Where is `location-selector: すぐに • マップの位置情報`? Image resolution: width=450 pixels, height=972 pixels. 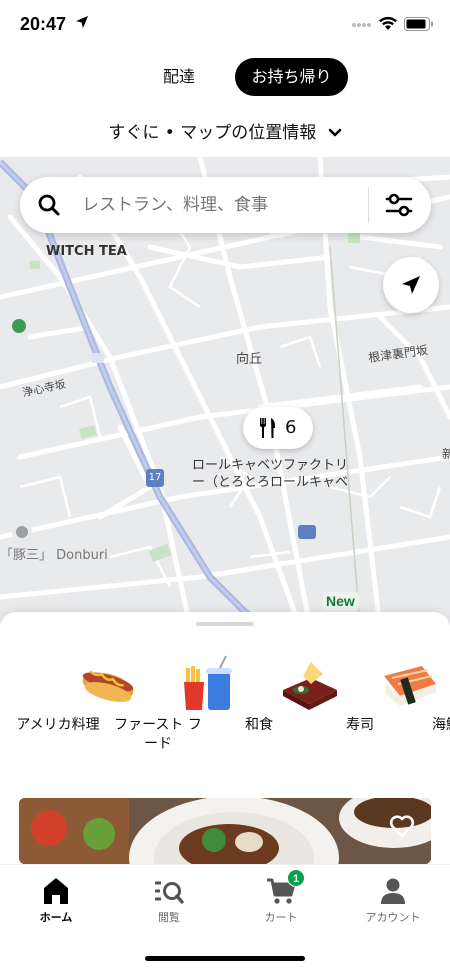 location-selector: すぐに • マップの位置情報 is located at coordinates (225, 130).